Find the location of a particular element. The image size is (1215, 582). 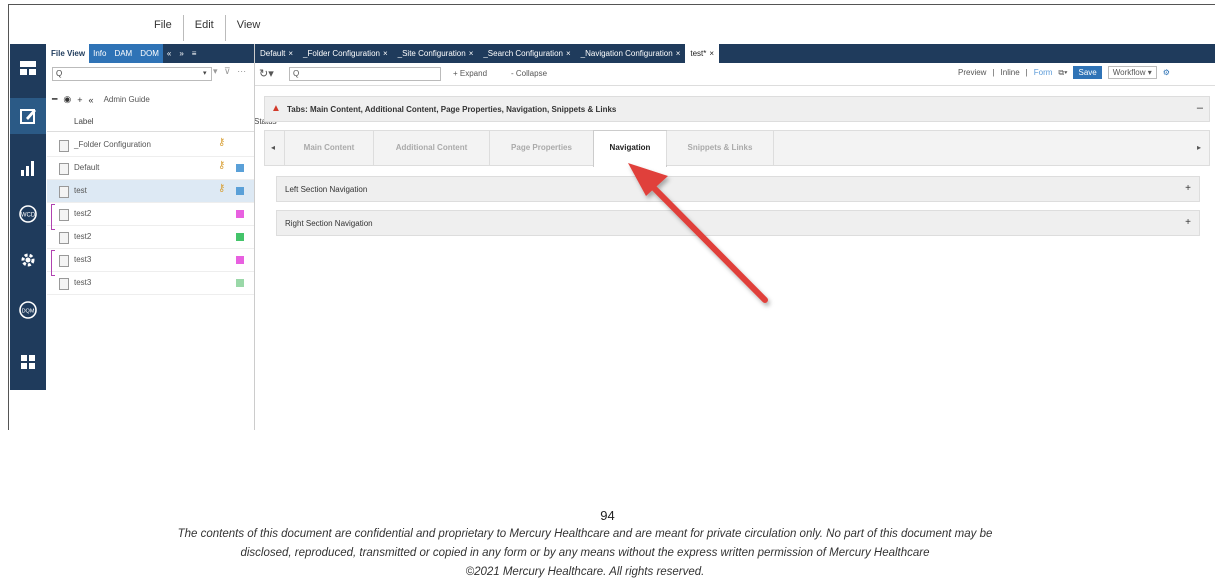

dqm-icon: DQM is located at coordinates (28, 310).